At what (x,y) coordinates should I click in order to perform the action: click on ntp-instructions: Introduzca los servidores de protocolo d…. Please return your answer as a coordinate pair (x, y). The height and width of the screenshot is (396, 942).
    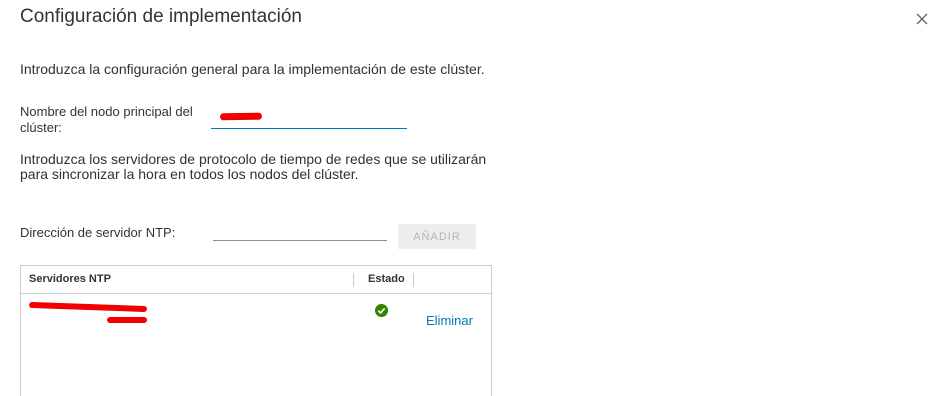
    Looking at the image, I should click on (253, 166).